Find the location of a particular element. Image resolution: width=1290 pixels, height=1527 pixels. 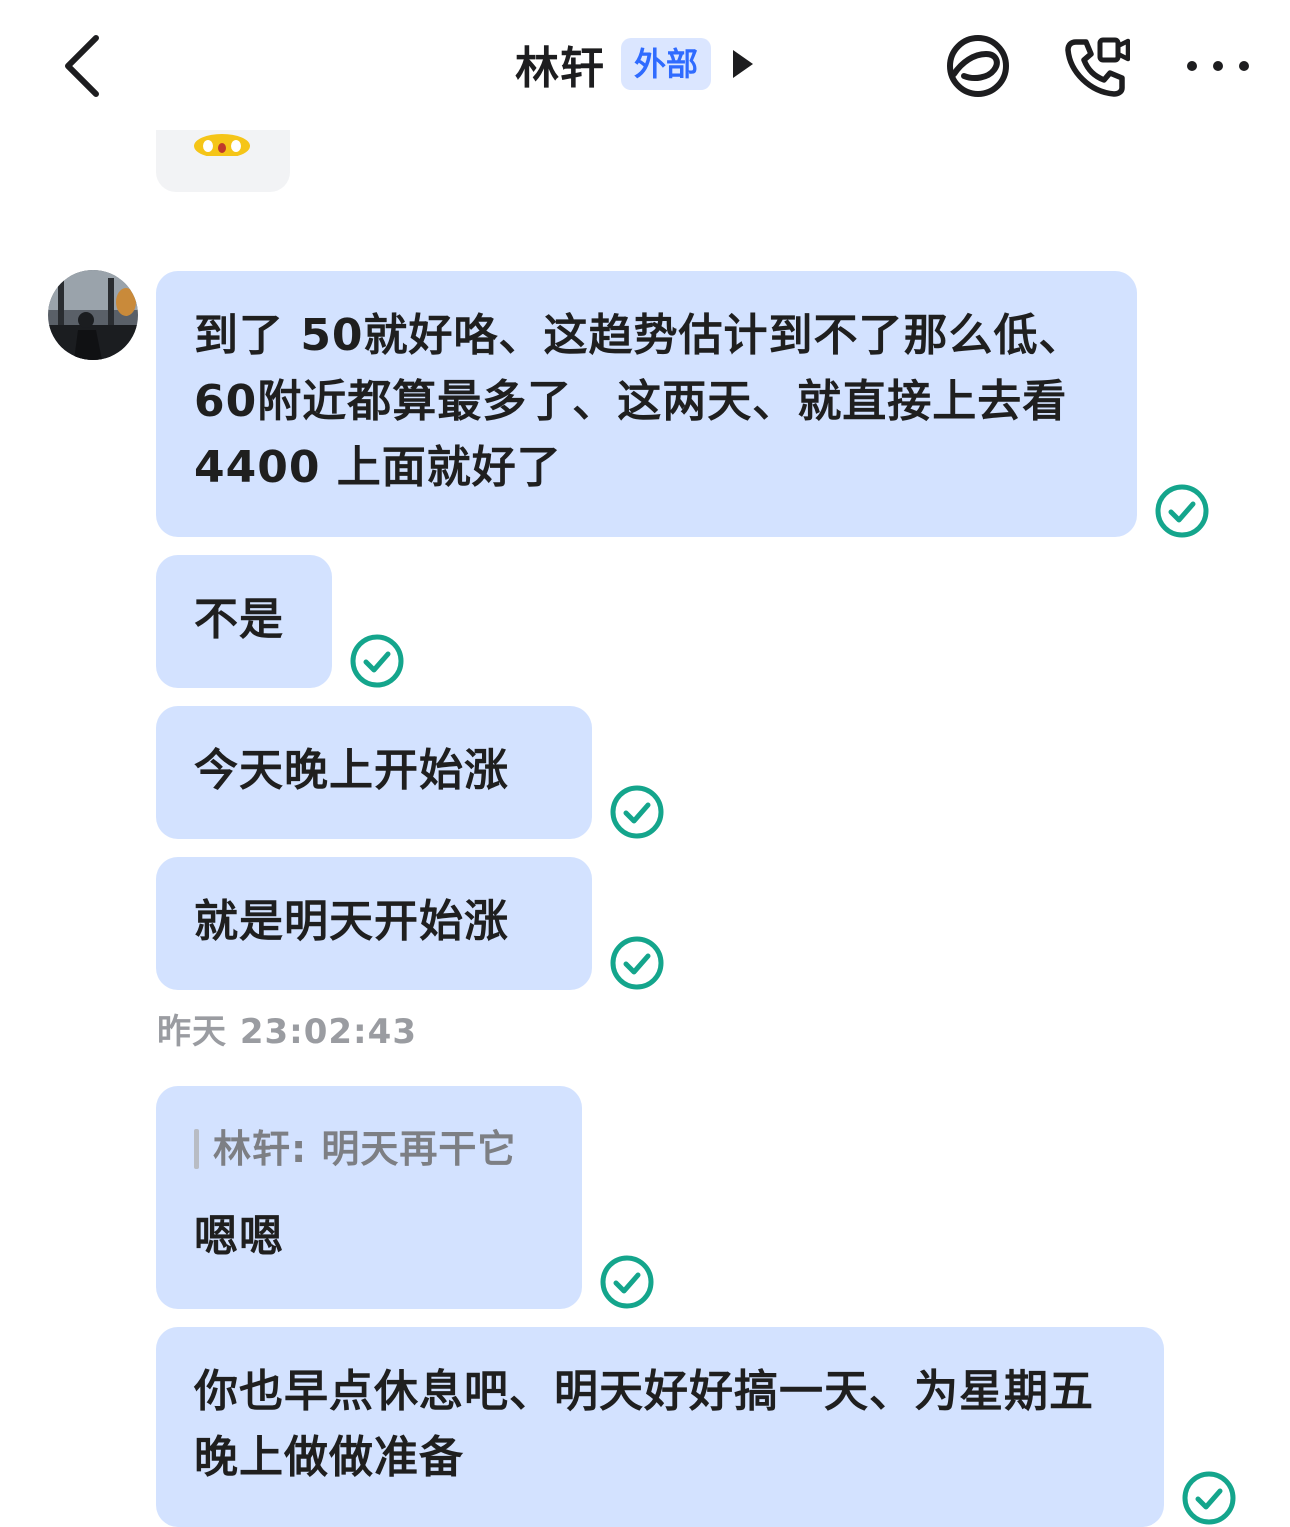

back-button is located at coordinates (82, 66).